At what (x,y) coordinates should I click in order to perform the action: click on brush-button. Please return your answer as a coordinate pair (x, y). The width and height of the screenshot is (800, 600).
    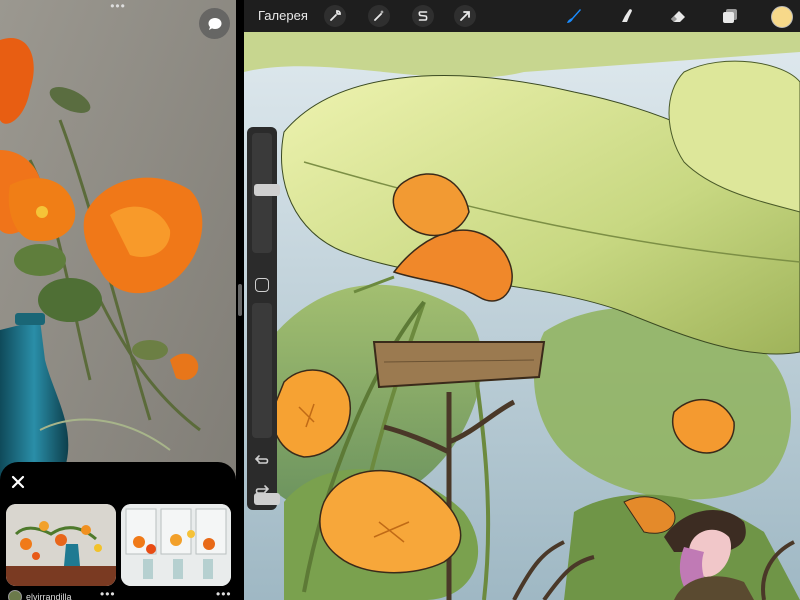
    Looking at the image, I should click on (573, 16).